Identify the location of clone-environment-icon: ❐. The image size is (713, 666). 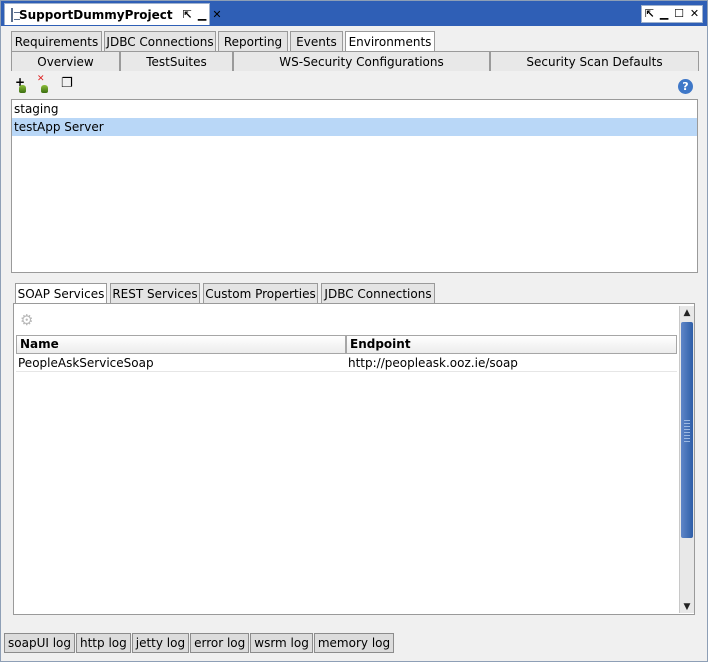
(69, 84).